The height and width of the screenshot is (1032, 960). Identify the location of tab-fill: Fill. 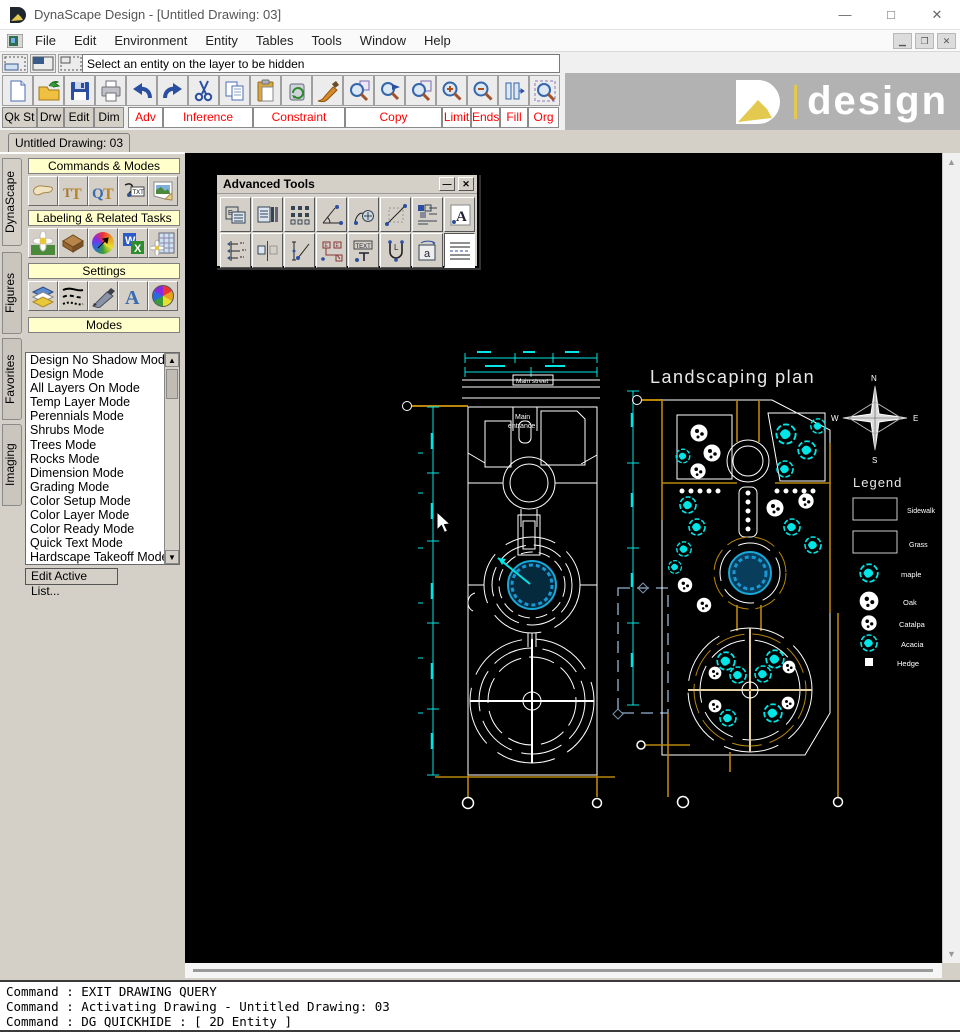
(514, 117).